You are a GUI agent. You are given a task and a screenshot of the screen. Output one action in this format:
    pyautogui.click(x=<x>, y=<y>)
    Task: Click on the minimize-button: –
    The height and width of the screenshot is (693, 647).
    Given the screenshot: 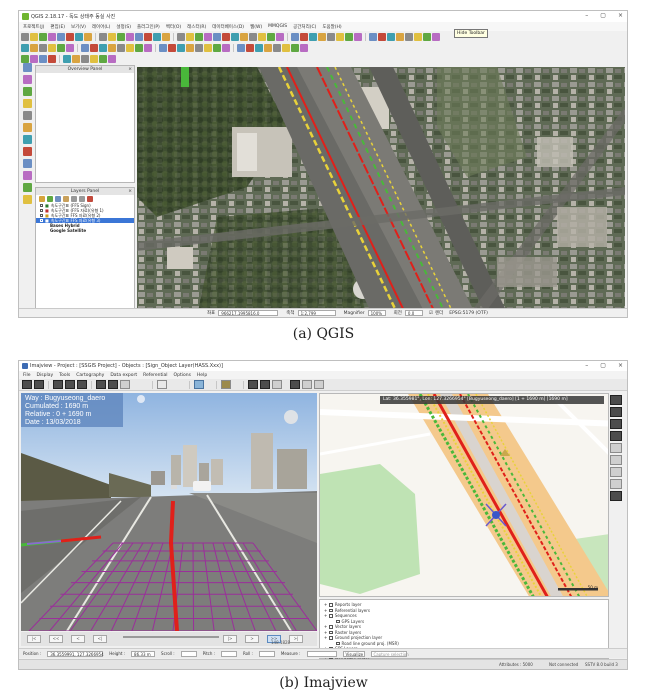 What is the action you would take?
    pyautogui.click(x=586, y=365)
    